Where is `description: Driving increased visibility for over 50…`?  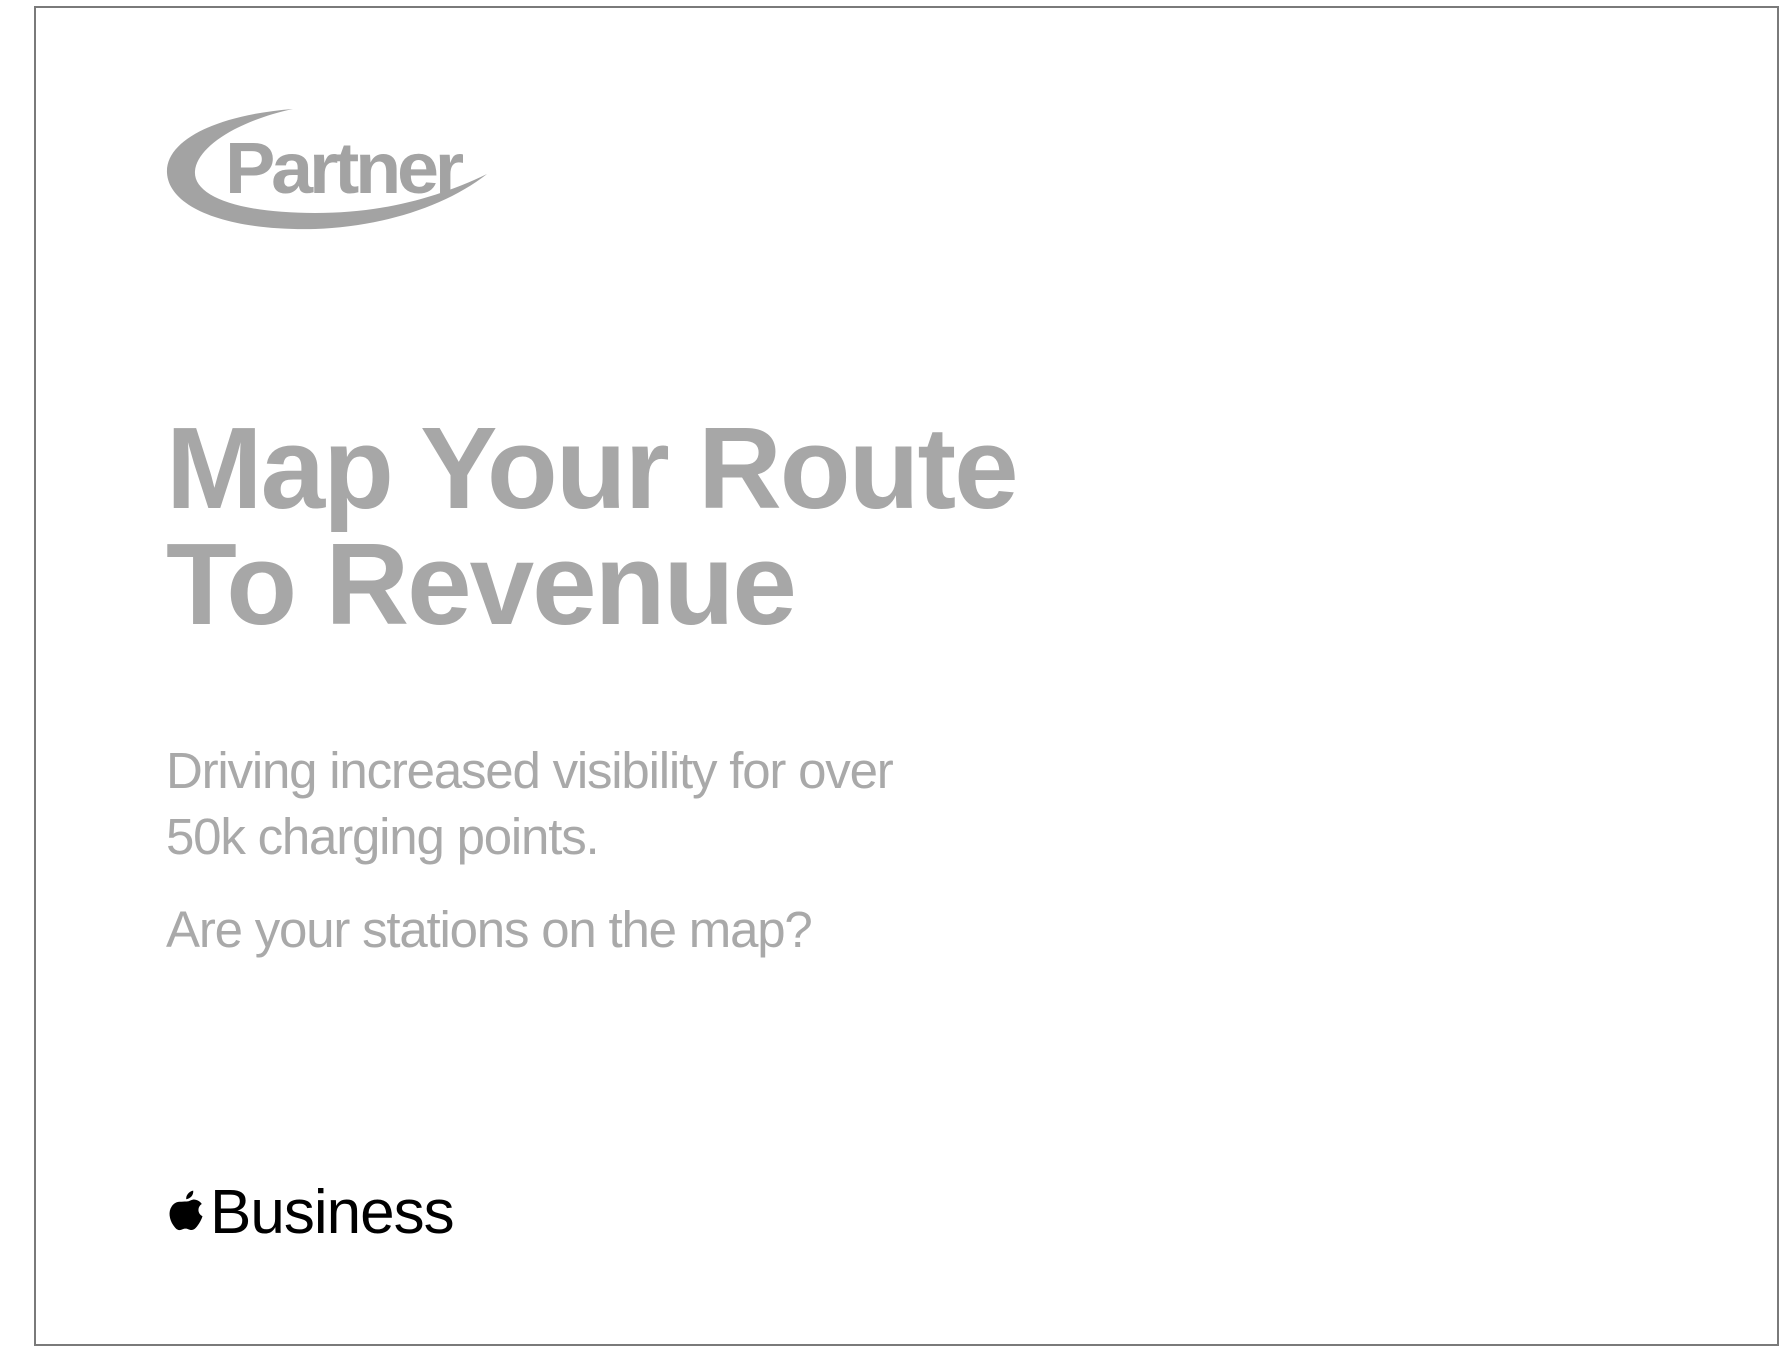 description: Driving increased visibility for over 50… is located at coordinates (616, 804).